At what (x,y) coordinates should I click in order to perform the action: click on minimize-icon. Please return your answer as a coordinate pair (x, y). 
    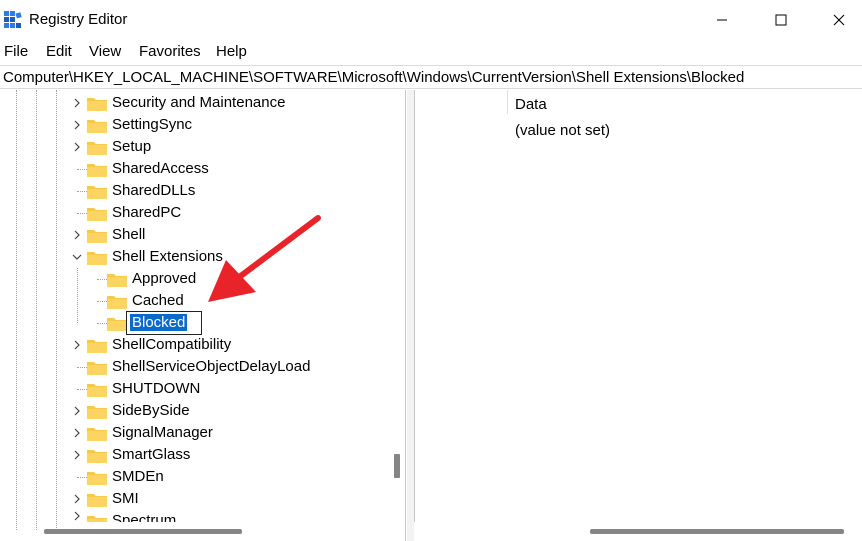
    Looking at the image, I should click on (722, 20).